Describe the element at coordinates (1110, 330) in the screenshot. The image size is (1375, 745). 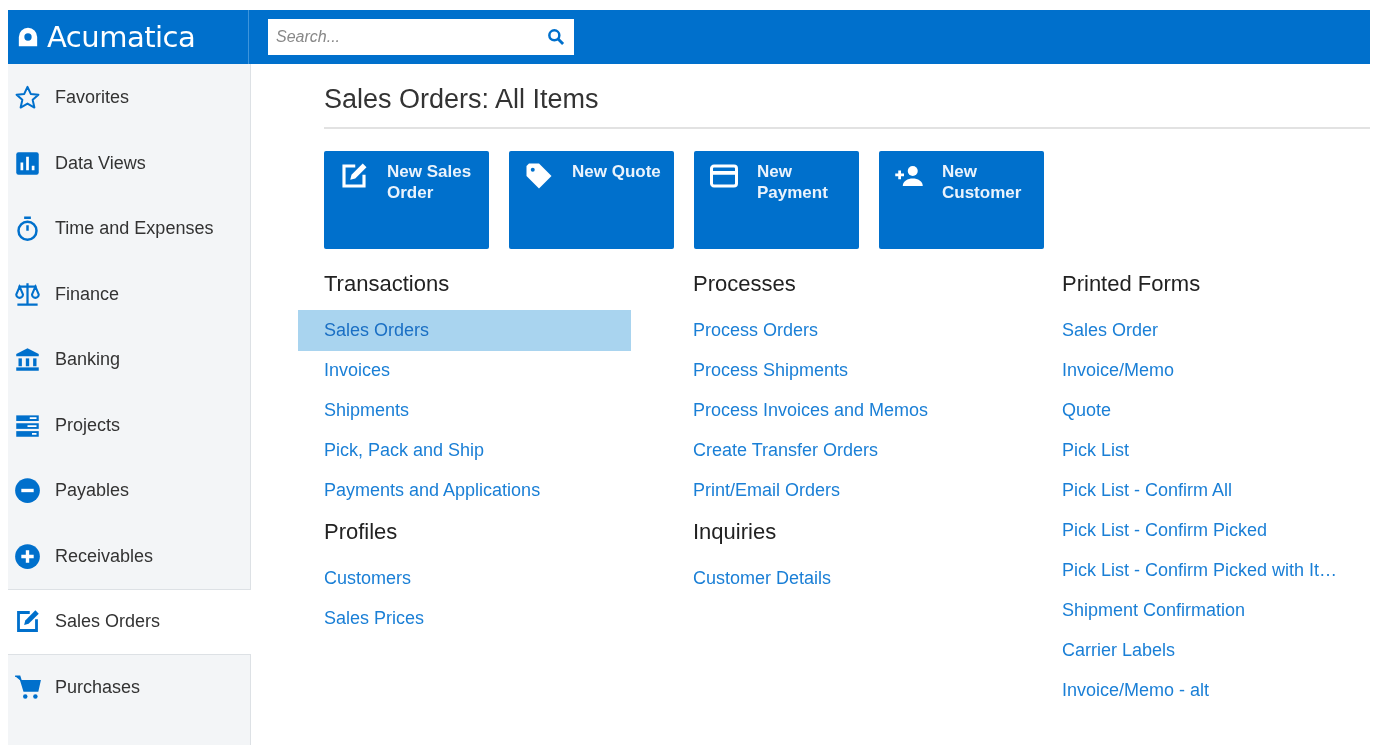
I see `menu-link: Sales Order` at that location.